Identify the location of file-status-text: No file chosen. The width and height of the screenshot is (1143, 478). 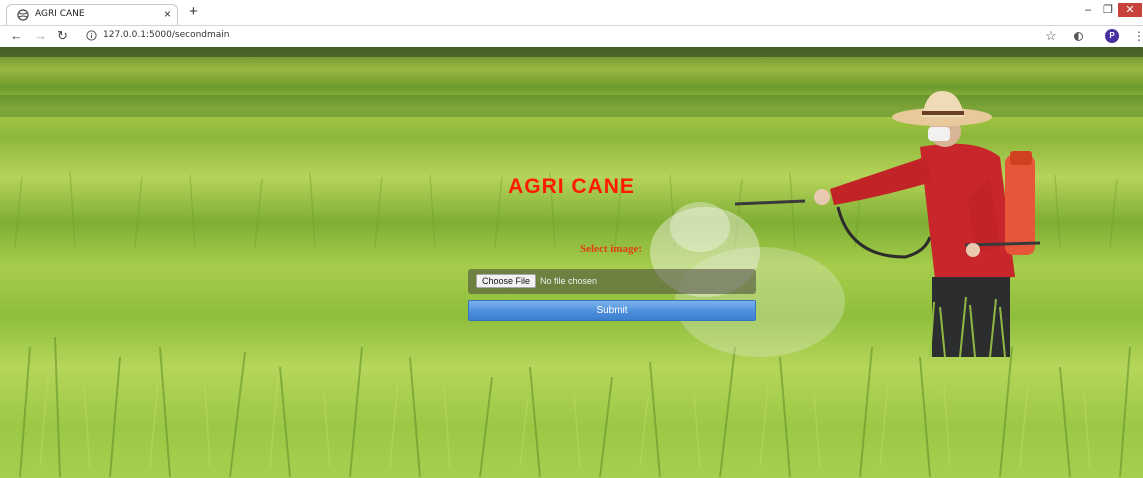
(569, 281).